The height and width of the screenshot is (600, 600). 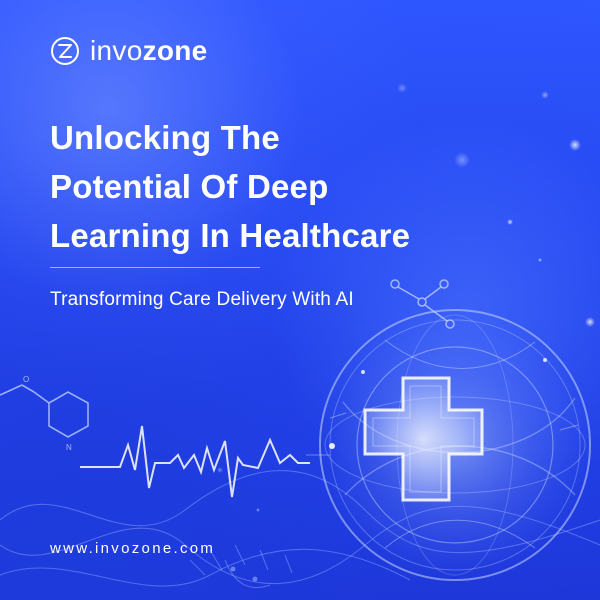 What do you see at coordinates (175, 50) in the screenshot?
I see `brand-name-bold: zone` at bounding box center [175, 50].